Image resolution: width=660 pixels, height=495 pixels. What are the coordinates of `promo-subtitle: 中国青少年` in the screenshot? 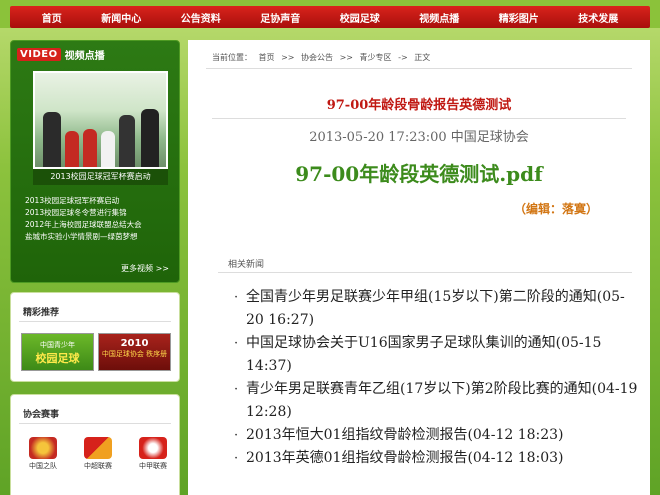 It's located at (57, 345).